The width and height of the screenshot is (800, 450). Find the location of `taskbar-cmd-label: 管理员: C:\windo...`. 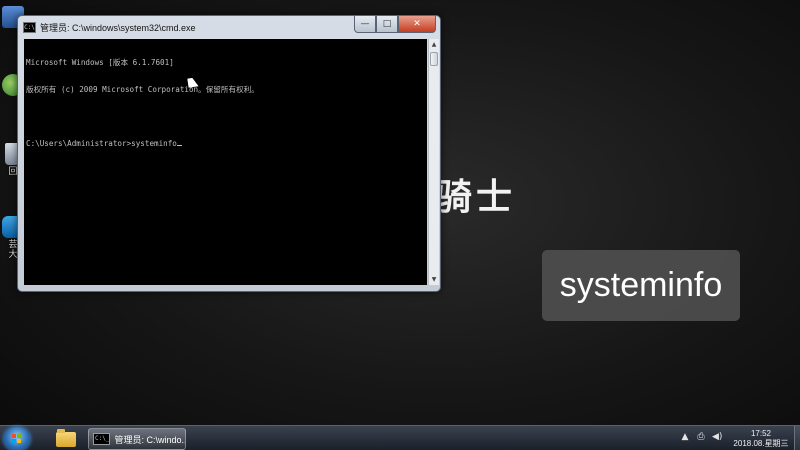

taskbar-cmd-label: 管理员: C:\windo... is located at coordinates (149, 439).